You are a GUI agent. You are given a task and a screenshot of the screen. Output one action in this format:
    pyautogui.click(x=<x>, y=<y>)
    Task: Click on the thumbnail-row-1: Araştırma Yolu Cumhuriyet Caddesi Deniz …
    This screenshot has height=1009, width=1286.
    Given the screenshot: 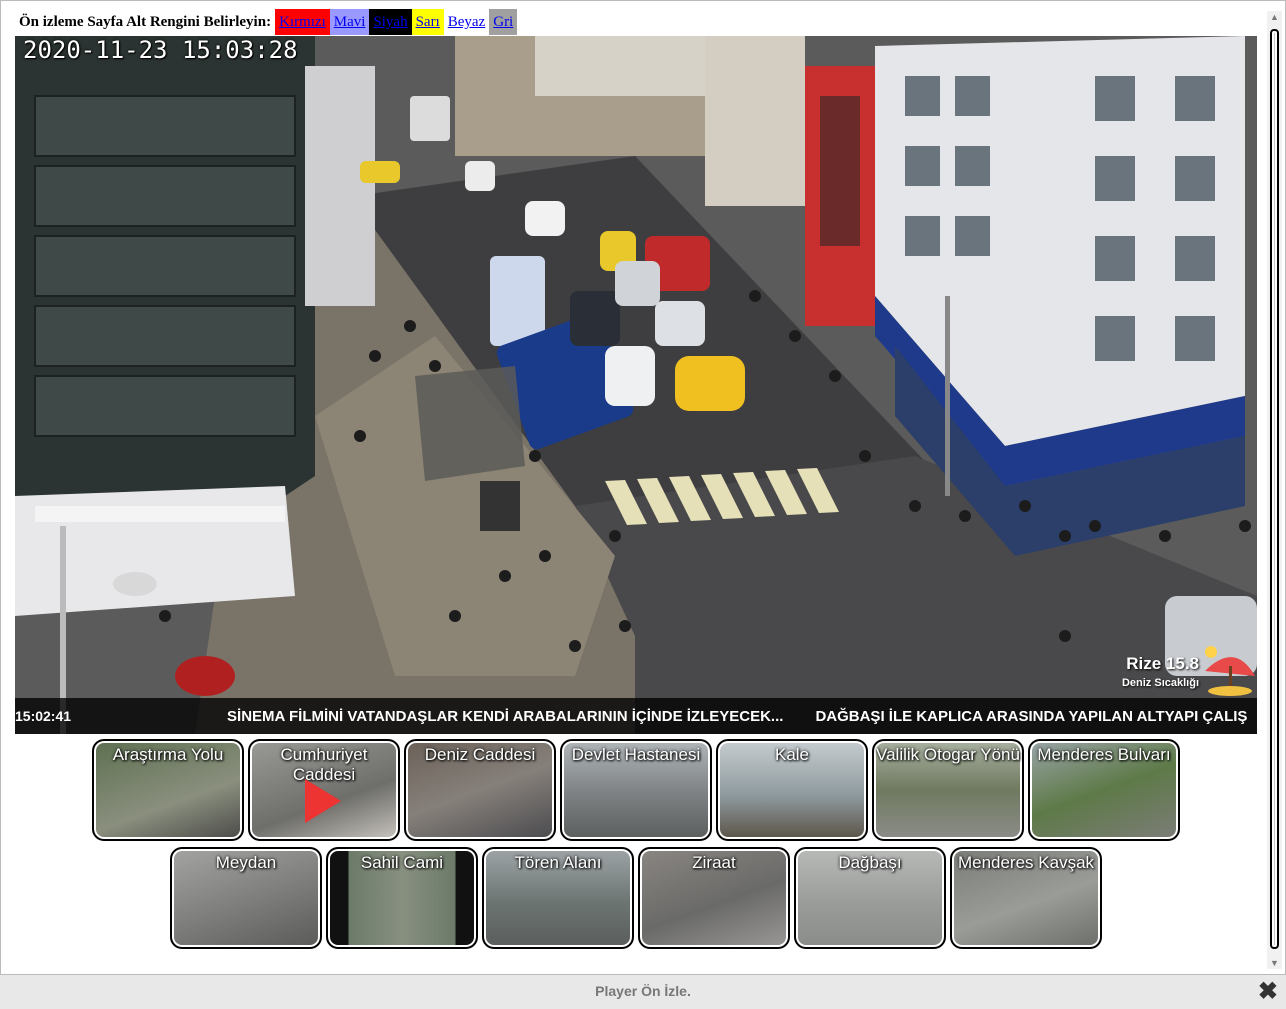 What is the action you would take?
    pyautogui.click(x=636, y=790)
    